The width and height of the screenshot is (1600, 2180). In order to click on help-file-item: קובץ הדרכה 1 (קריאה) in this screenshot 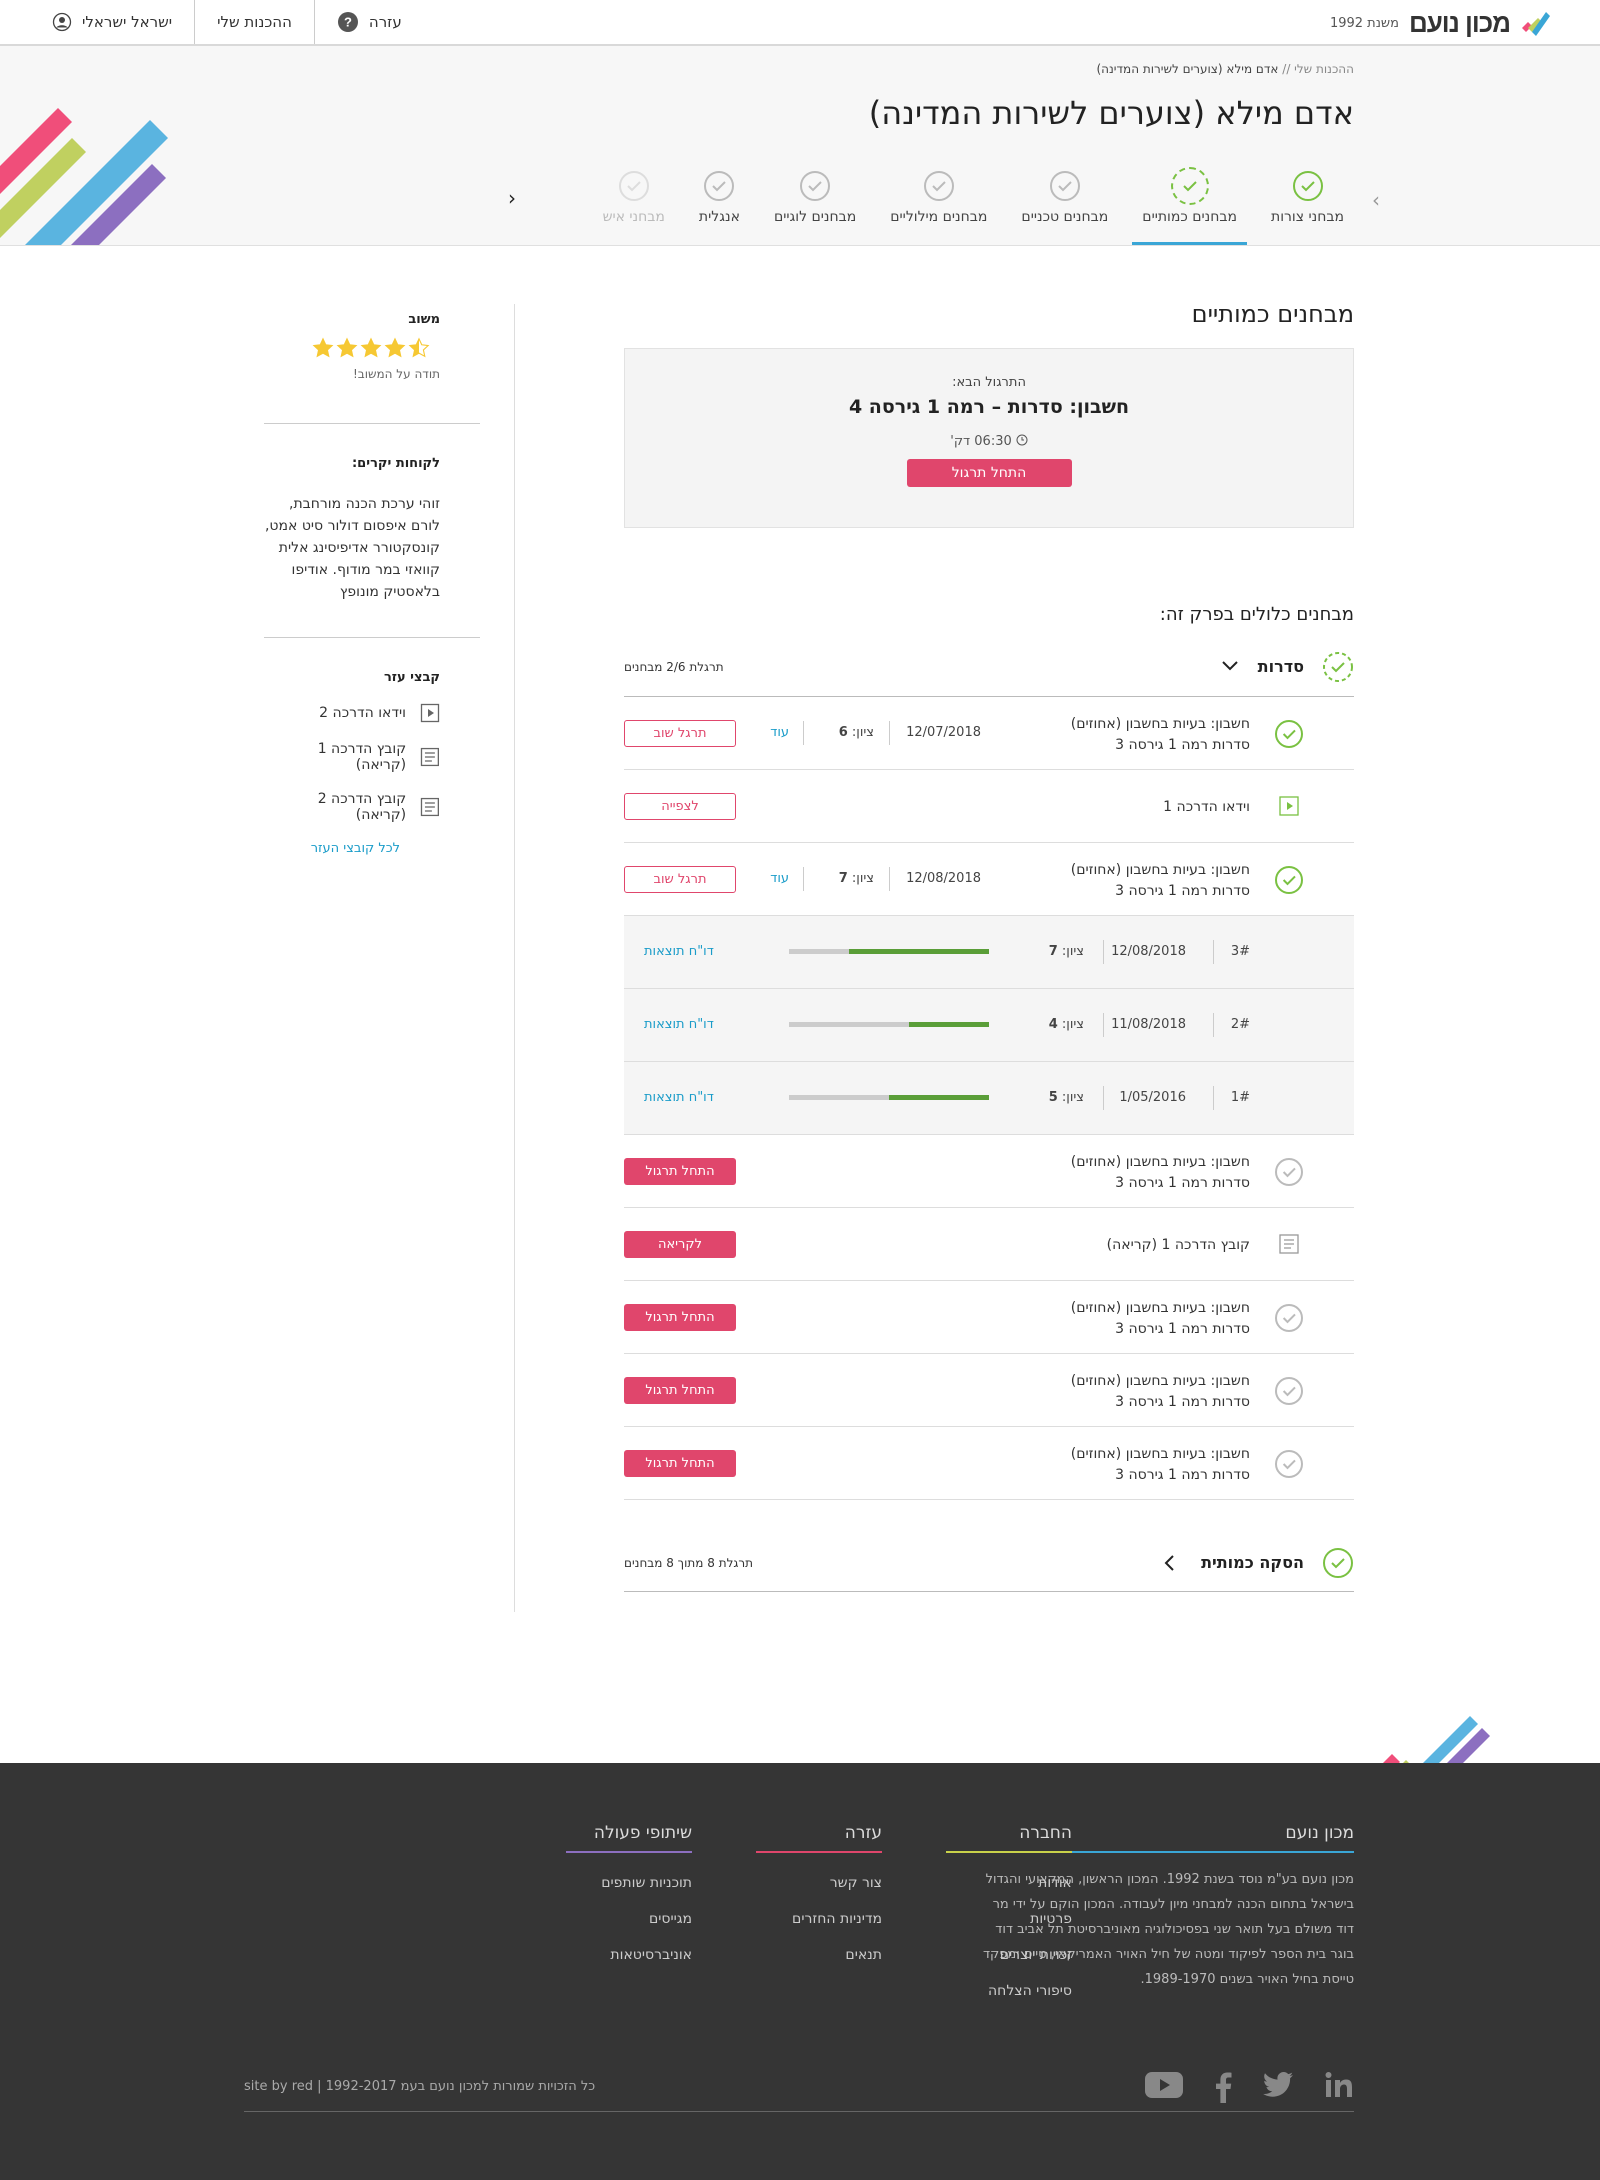, I will do `click(352, 757)`.